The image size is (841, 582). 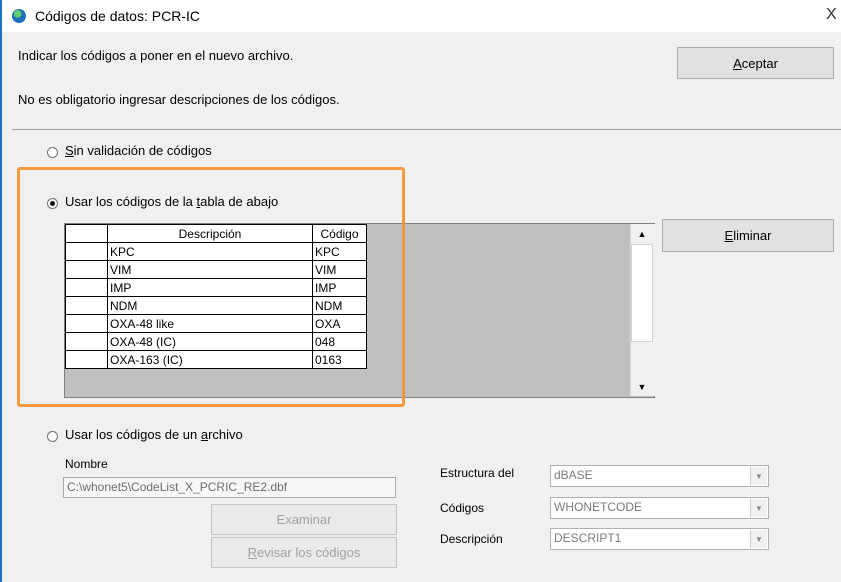 I want to click on delete-button: Eliminar, so click(x=748, y=235).